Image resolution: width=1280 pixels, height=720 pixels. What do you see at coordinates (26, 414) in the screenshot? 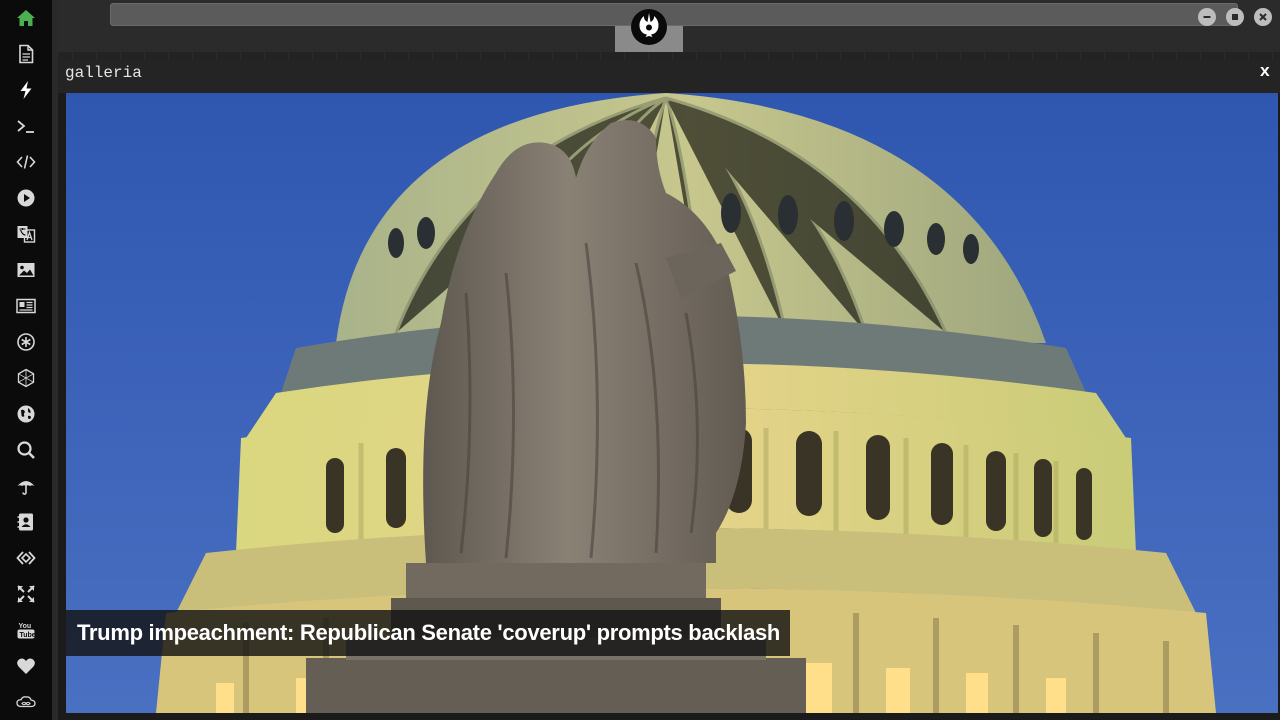
I see `globe-icon` at bounding box center [26, 414].